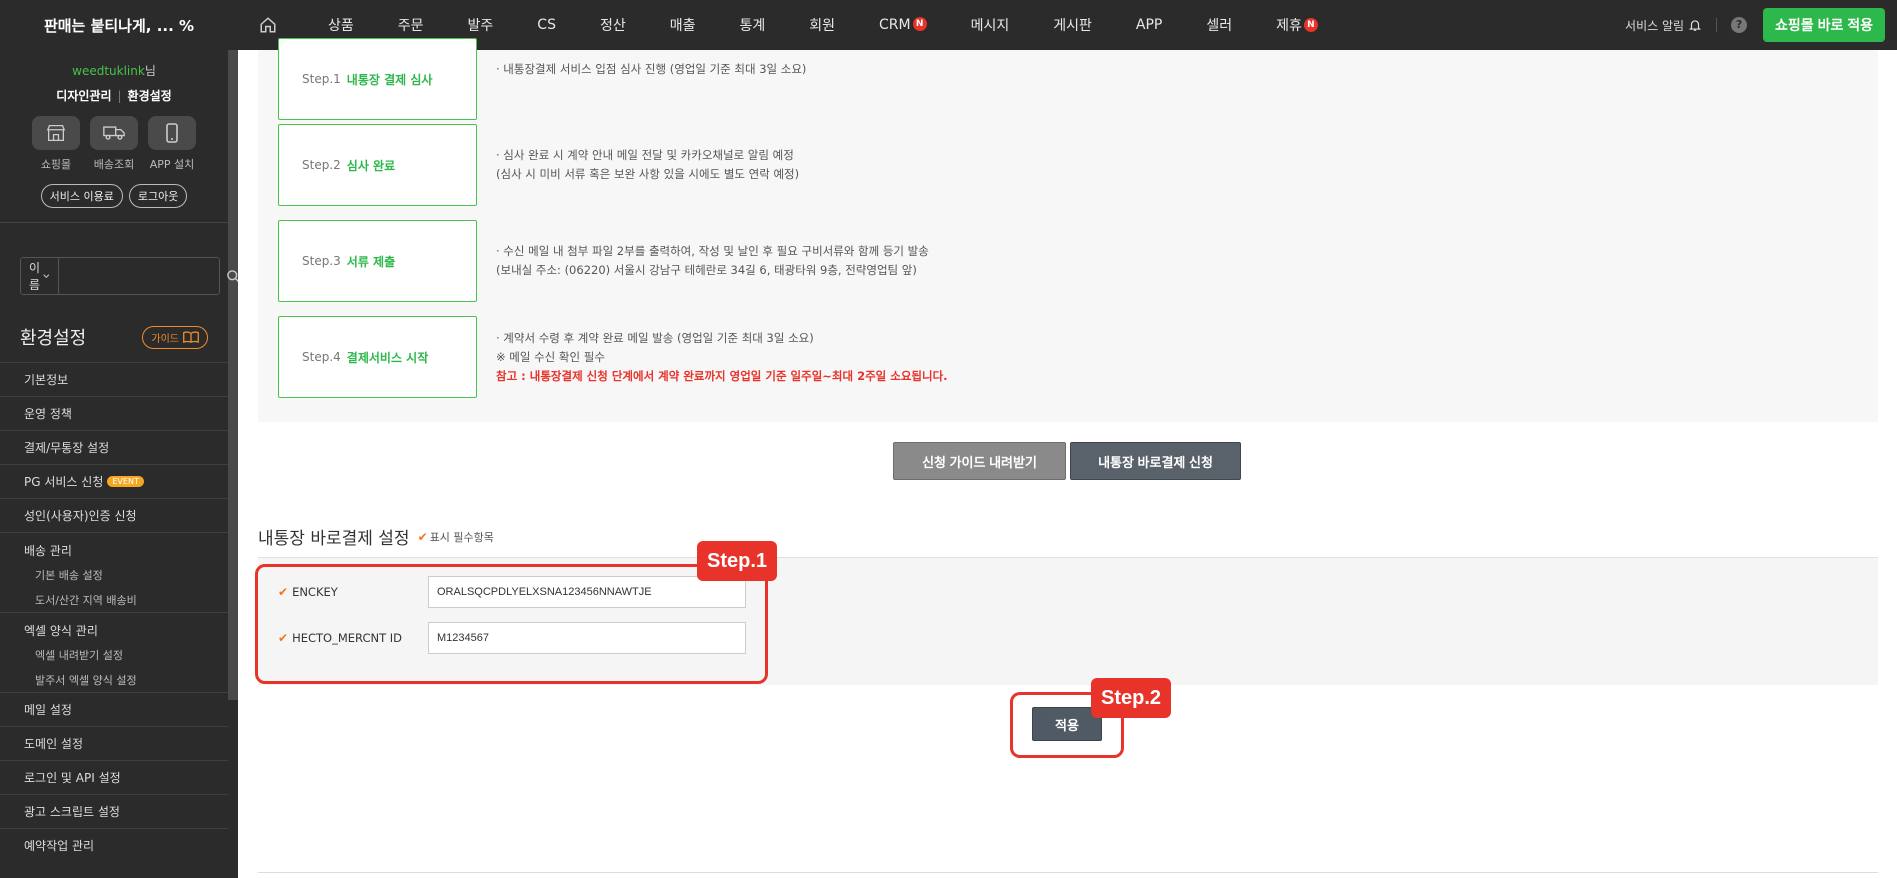 The height and width of the screenshot is (878, 1897). Describe the element at coordinates (114, 599) in the screenshot. I see `submenu-delivery-island: 도서/산간 지역 배송비` at that location.